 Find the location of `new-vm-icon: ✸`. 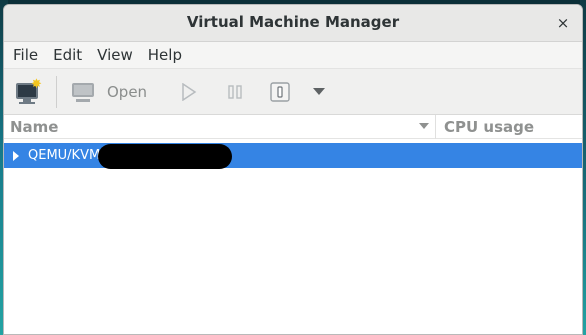

new-vm-icon: ✸ is located at coordinates (29, 91).